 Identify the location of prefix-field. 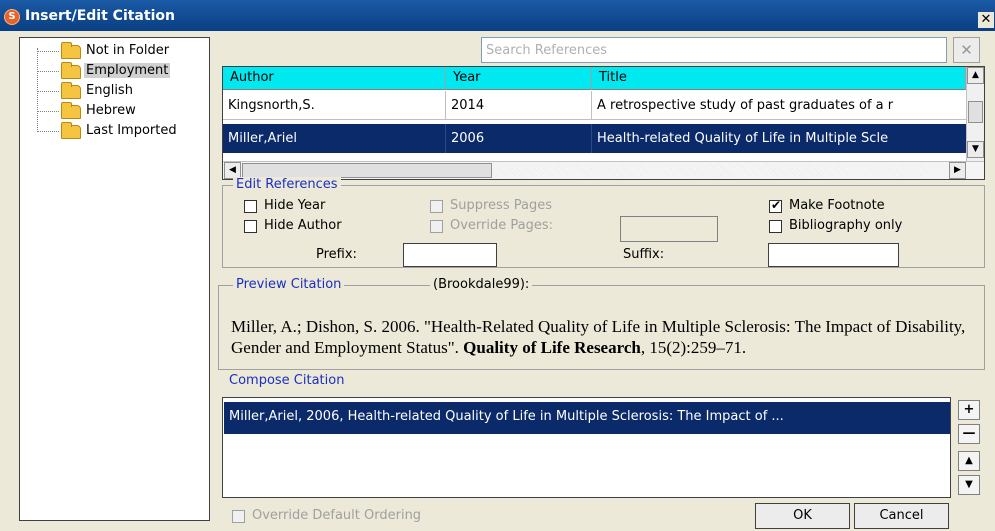
(450, 255).